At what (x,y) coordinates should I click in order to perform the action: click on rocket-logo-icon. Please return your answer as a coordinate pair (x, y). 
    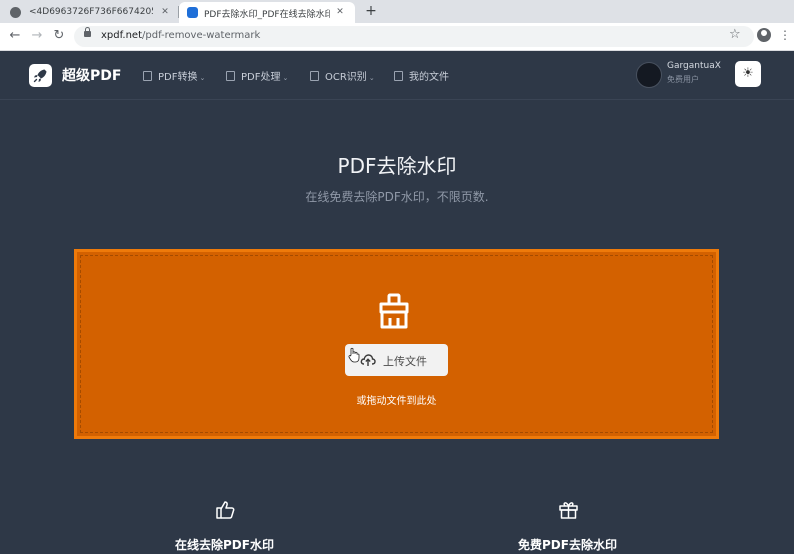
    Looking at the image, I should click on (40, 75).